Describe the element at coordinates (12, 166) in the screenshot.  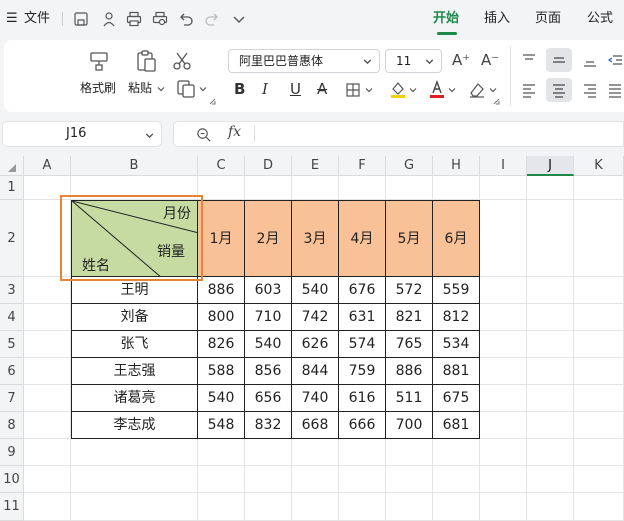
I see `select-all-corner` at that location.